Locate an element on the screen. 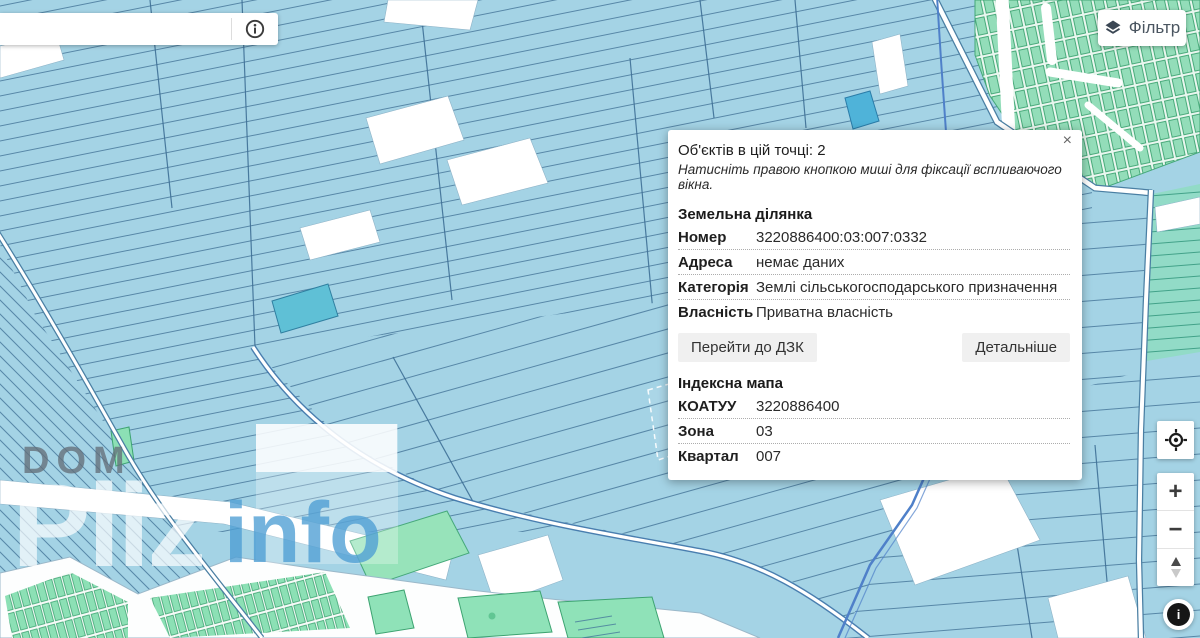  row-label: Власність is located at coordinates (716, 312).